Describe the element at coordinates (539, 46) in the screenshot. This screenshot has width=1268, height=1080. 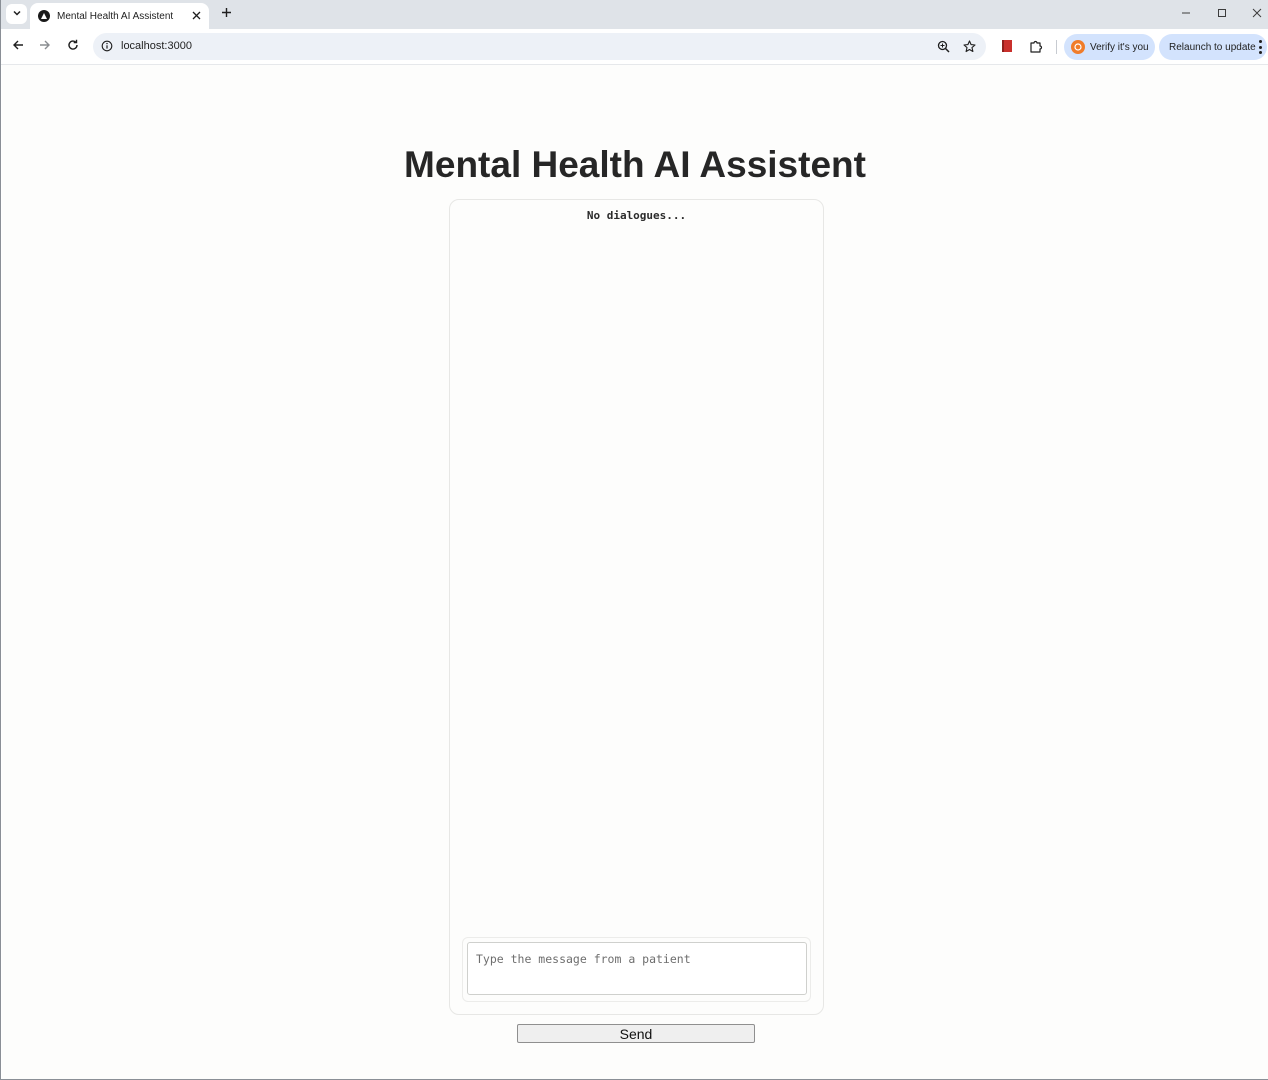
I see `address-bar: localhost:3000` at that location.